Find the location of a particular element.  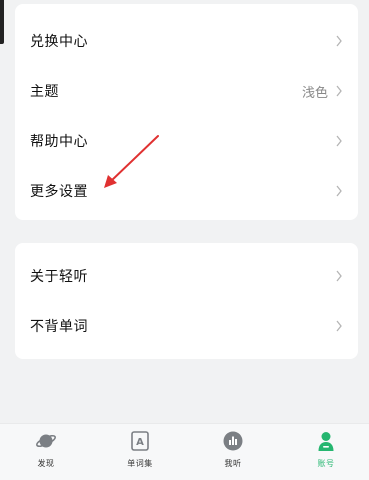

row-theme: 主题 浅色 is located at coordinates (186, 91).